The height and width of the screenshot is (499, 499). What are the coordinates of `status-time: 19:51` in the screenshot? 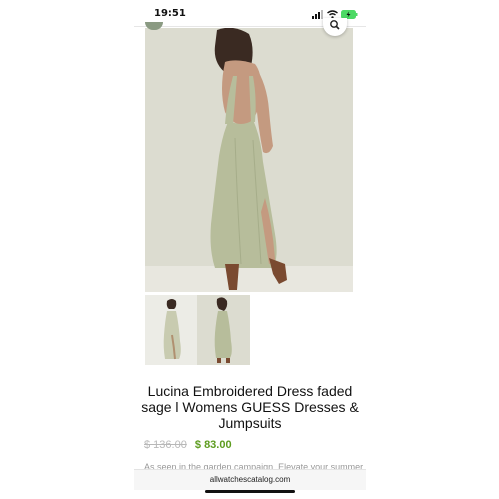 It's located at (170, 13).